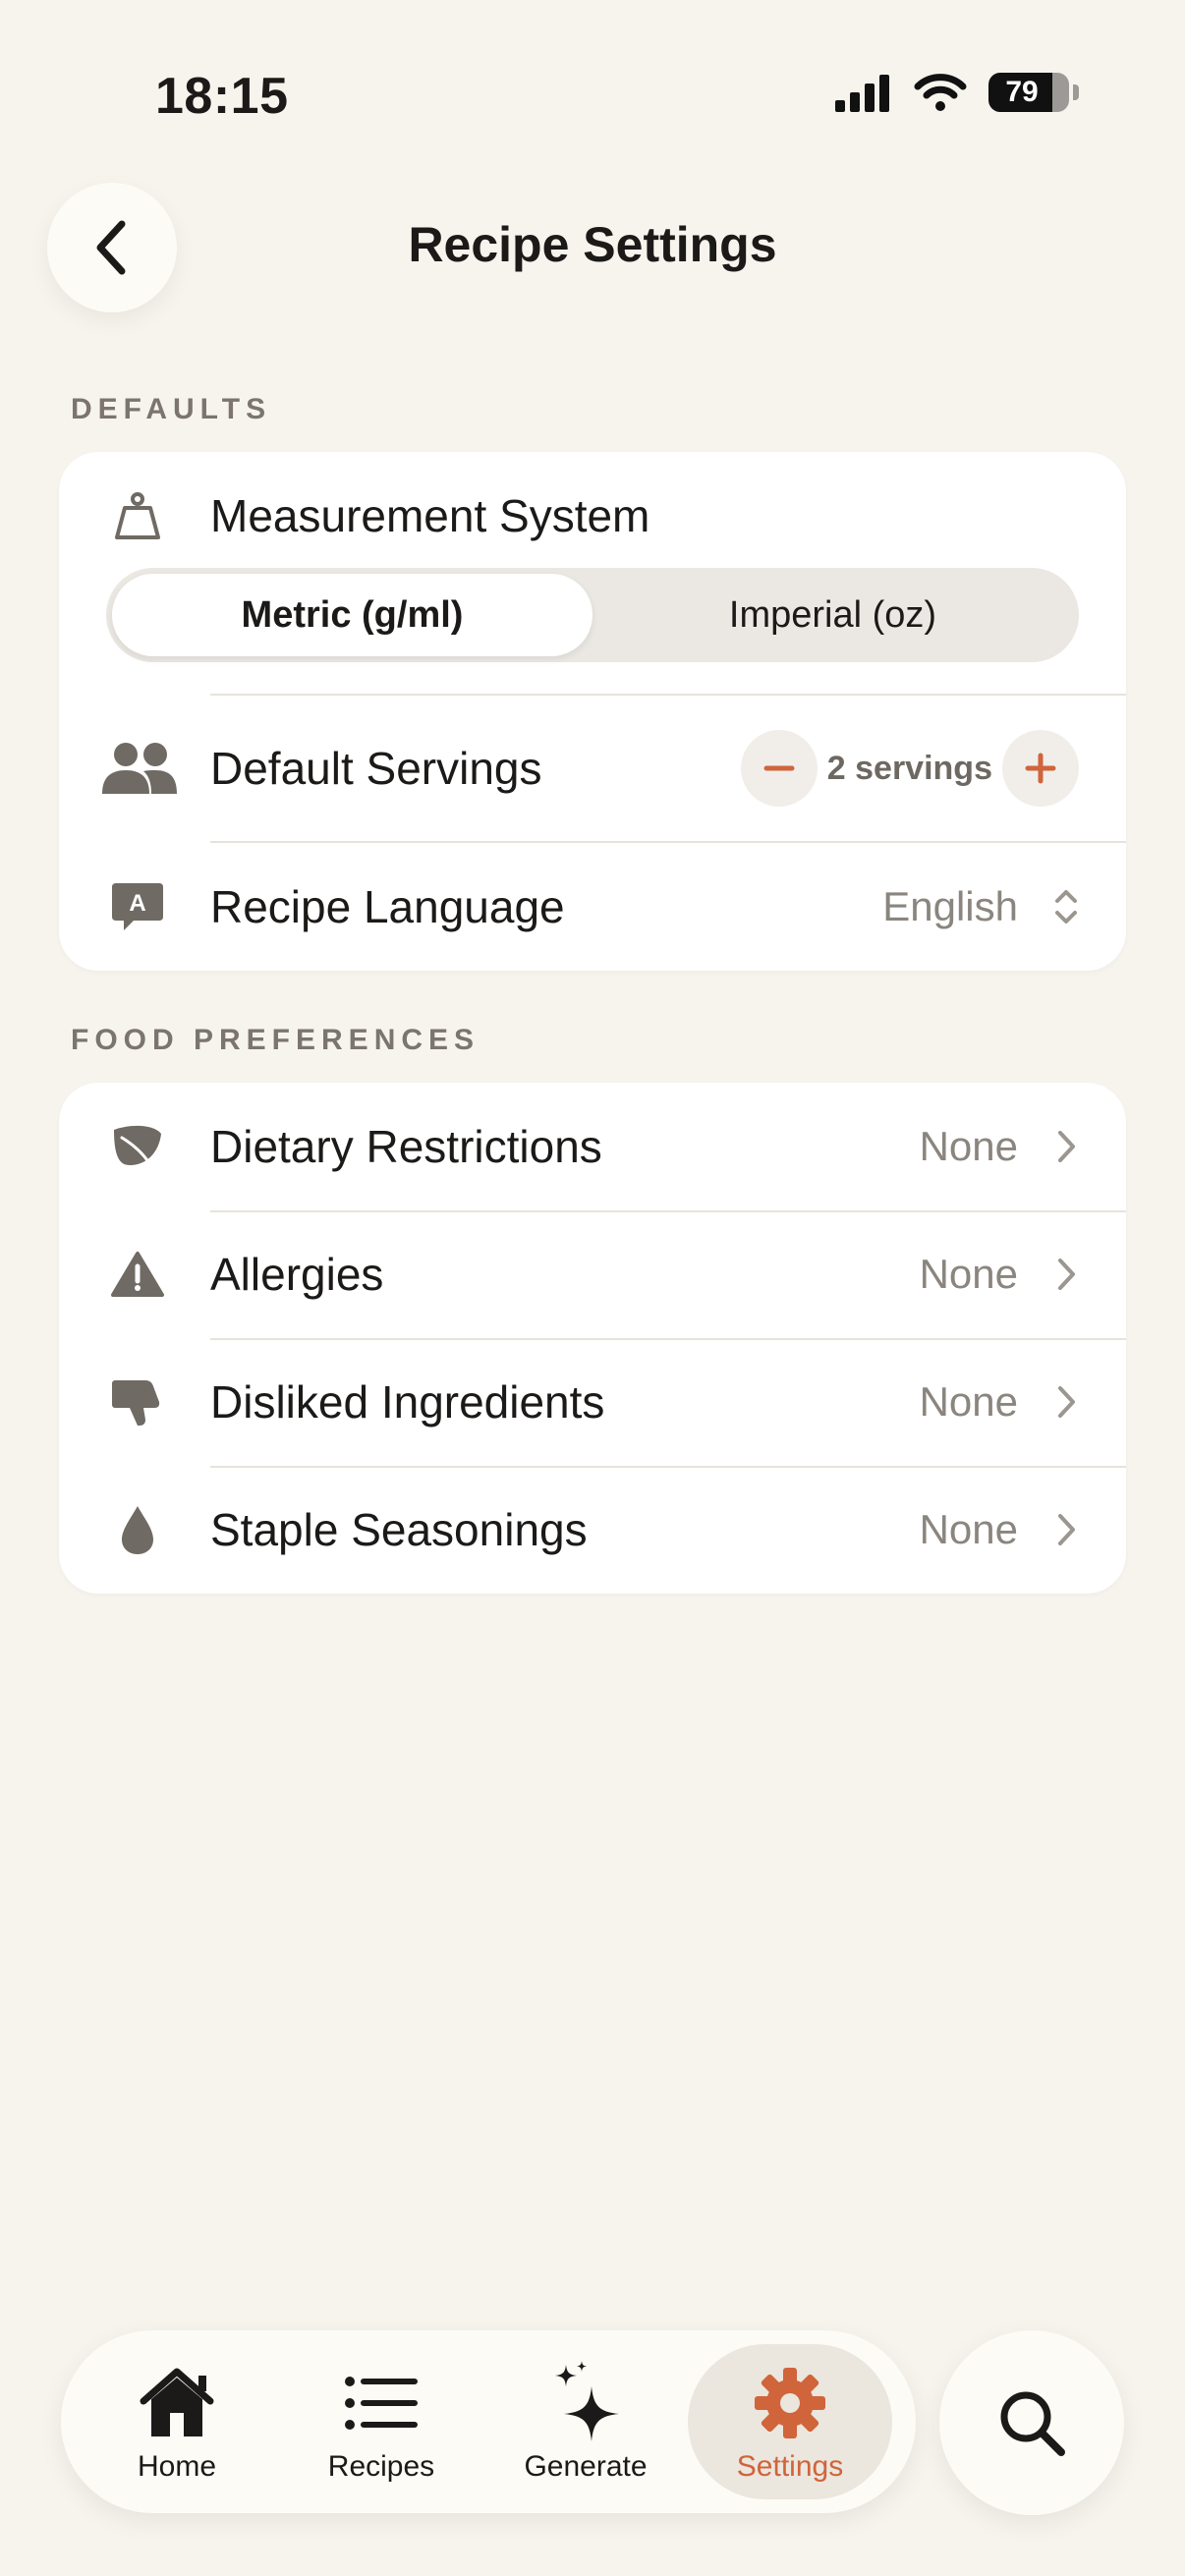 The image size is (1185, 2576). What do you see at coordinates (177, 2466) in the screenshot?
I see `tab-home-label: Home` at bounding box center [177, 2466].